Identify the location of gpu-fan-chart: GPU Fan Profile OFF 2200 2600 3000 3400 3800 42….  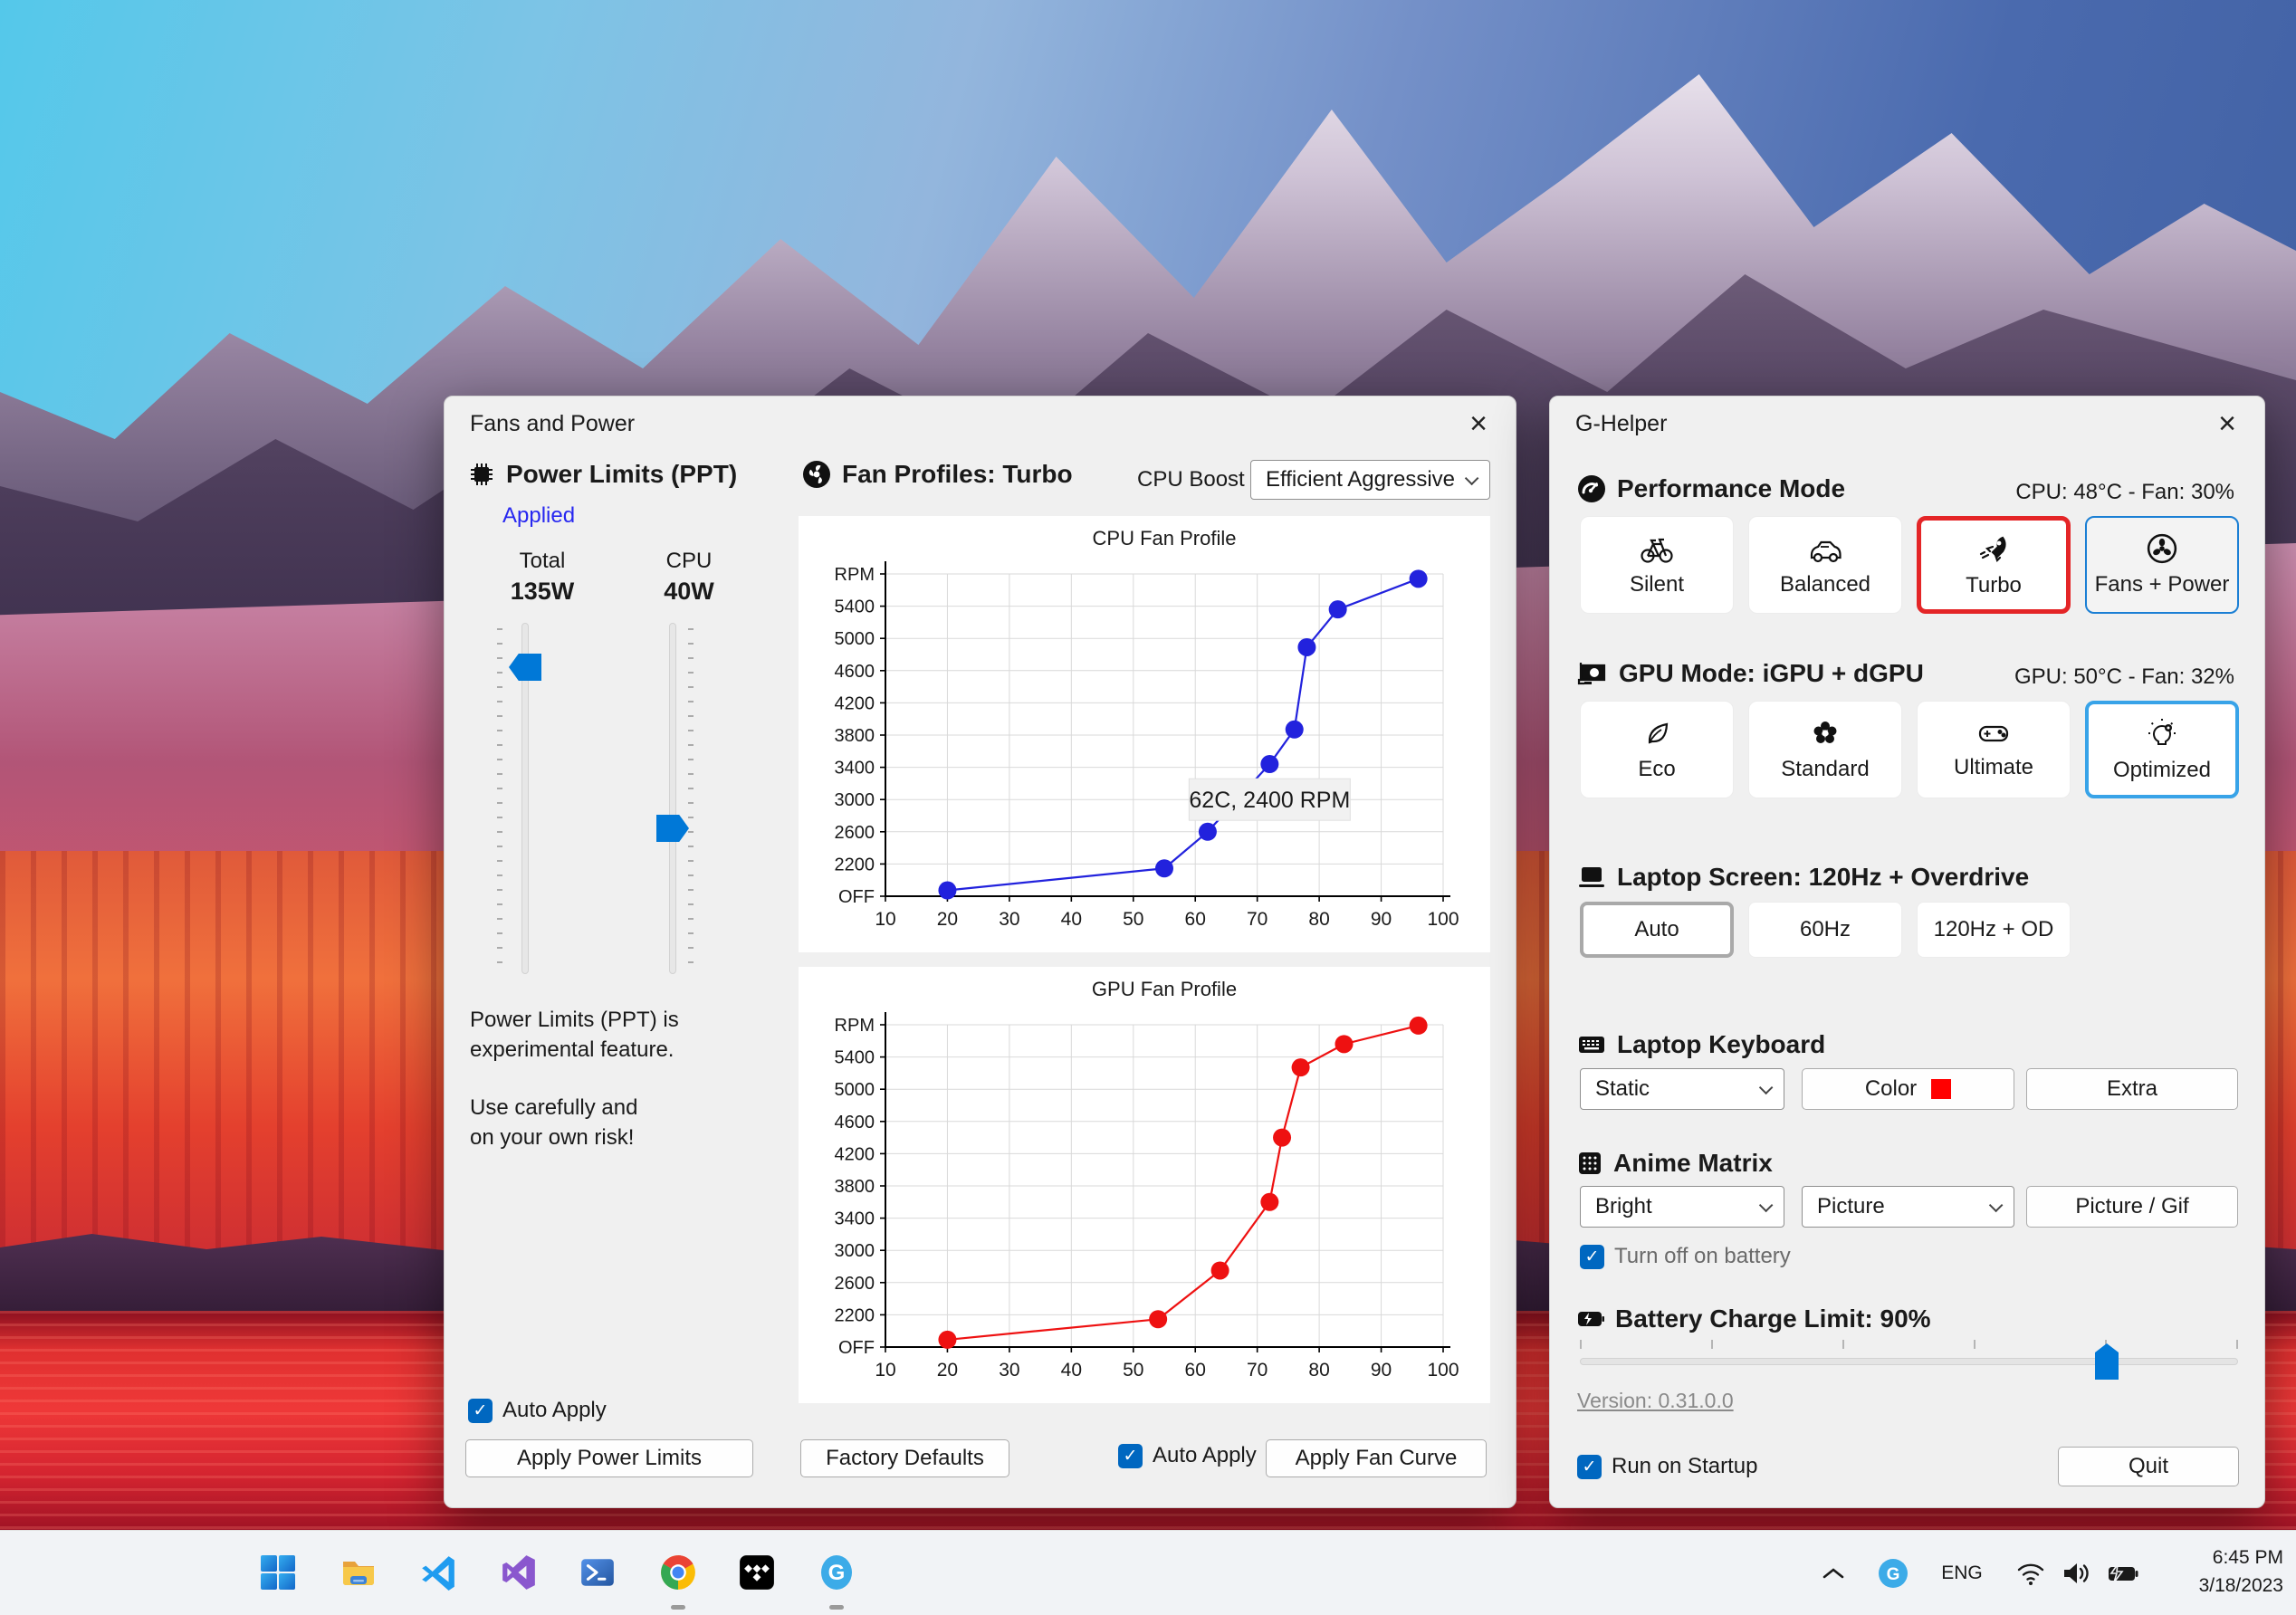
(1145, 1185).